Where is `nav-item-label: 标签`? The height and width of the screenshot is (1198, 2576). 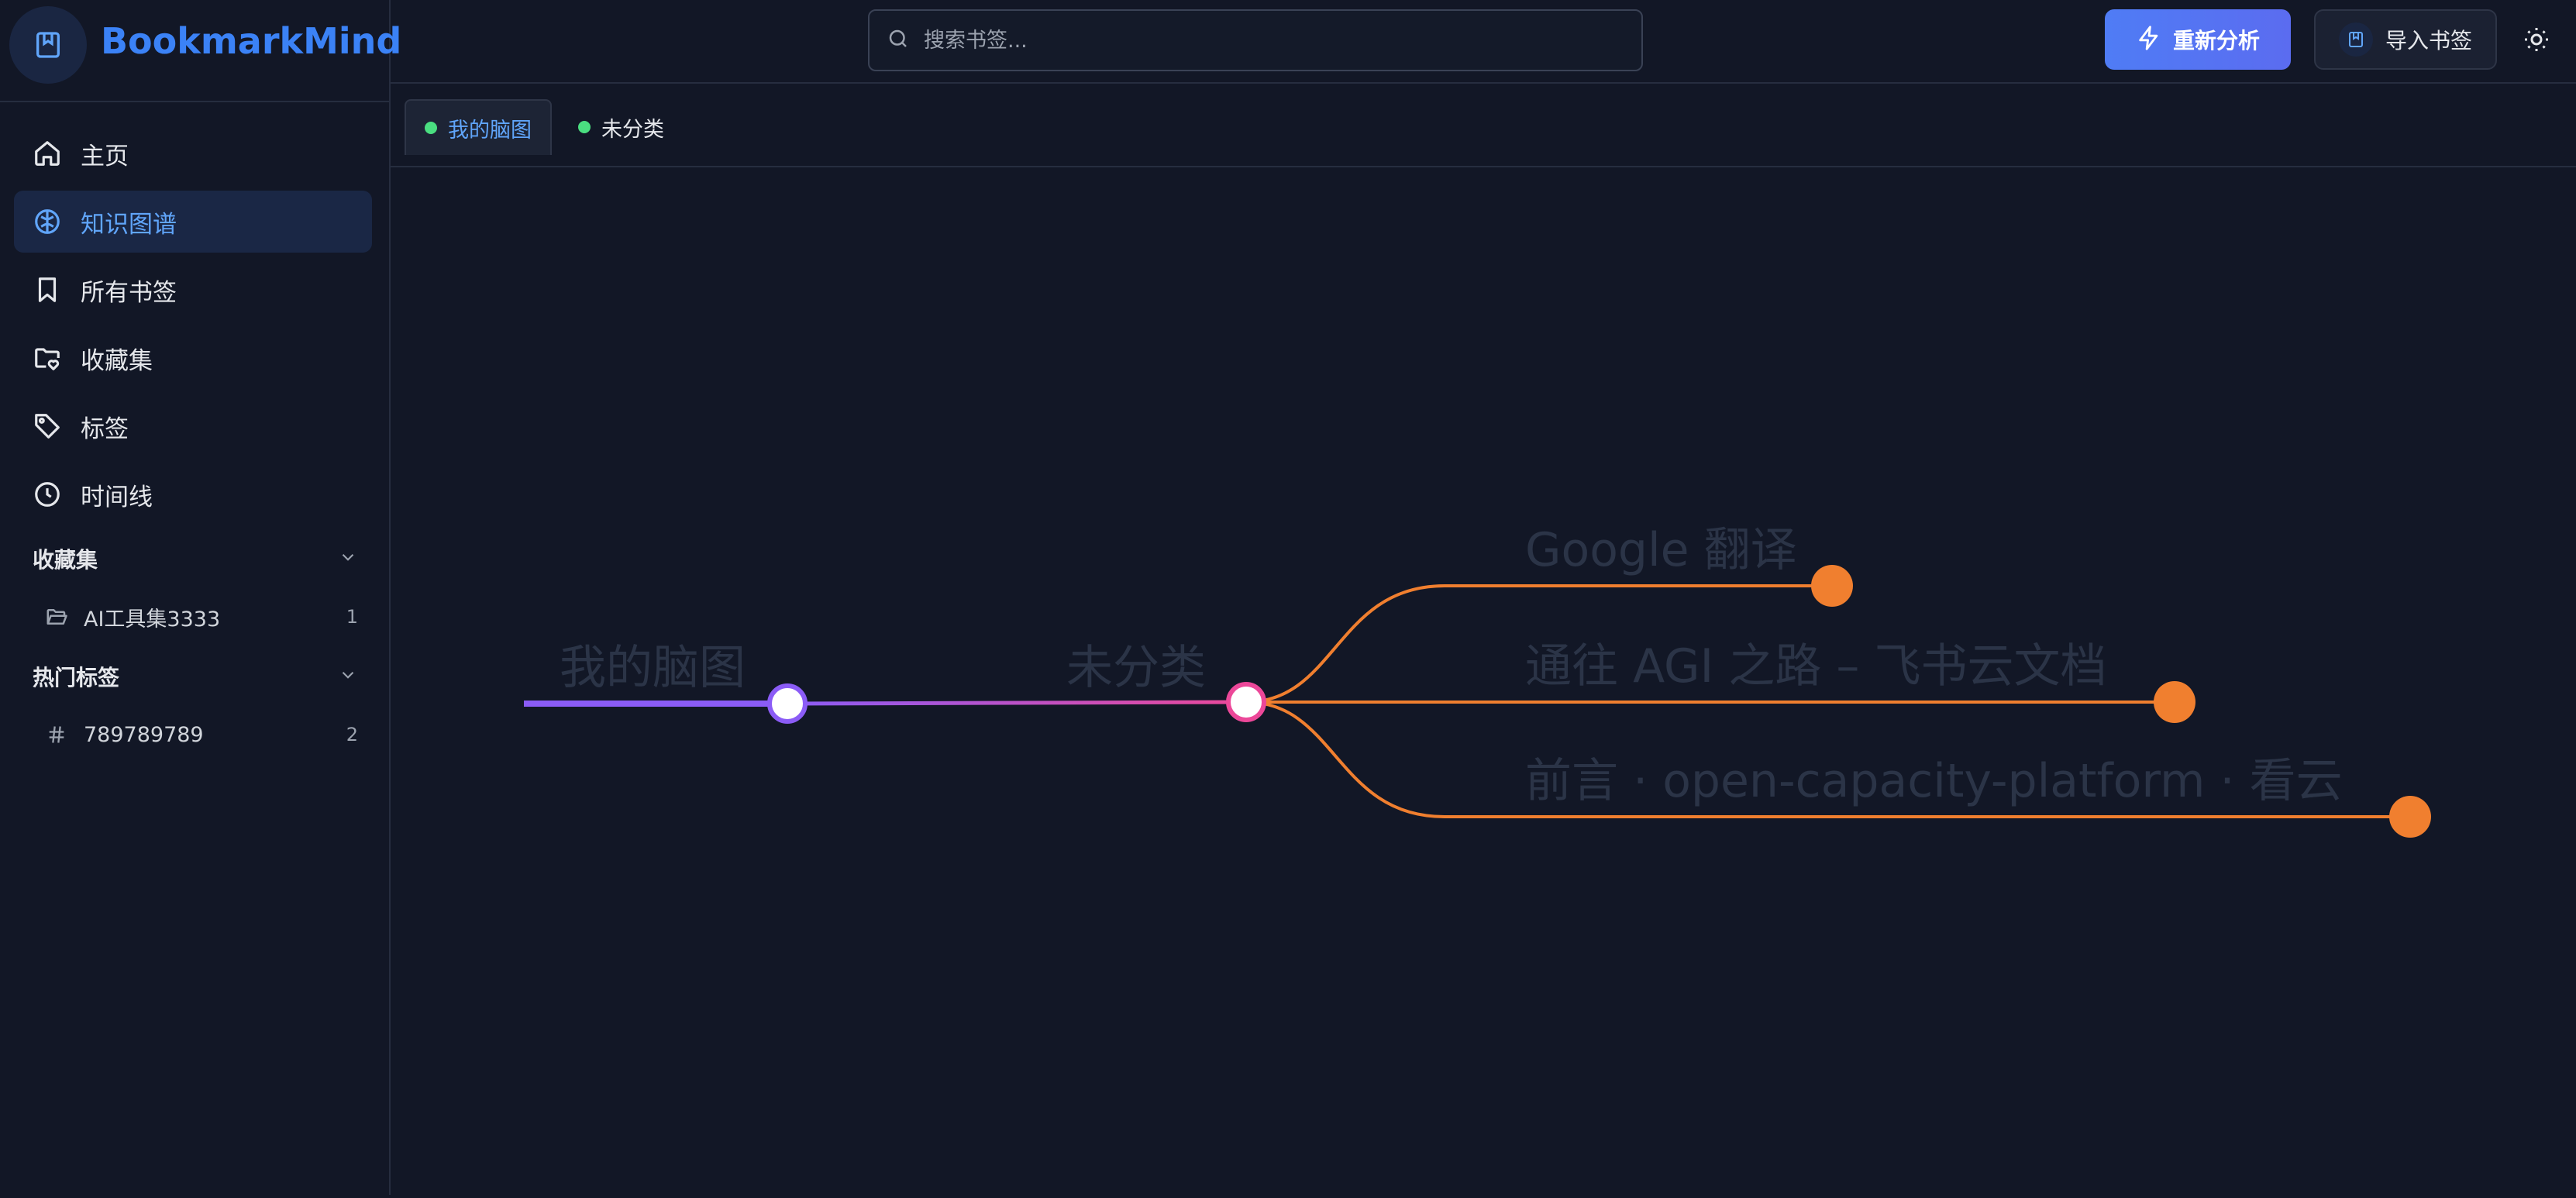
nav-item-label: 标签 is located at coordinates (105, 429).